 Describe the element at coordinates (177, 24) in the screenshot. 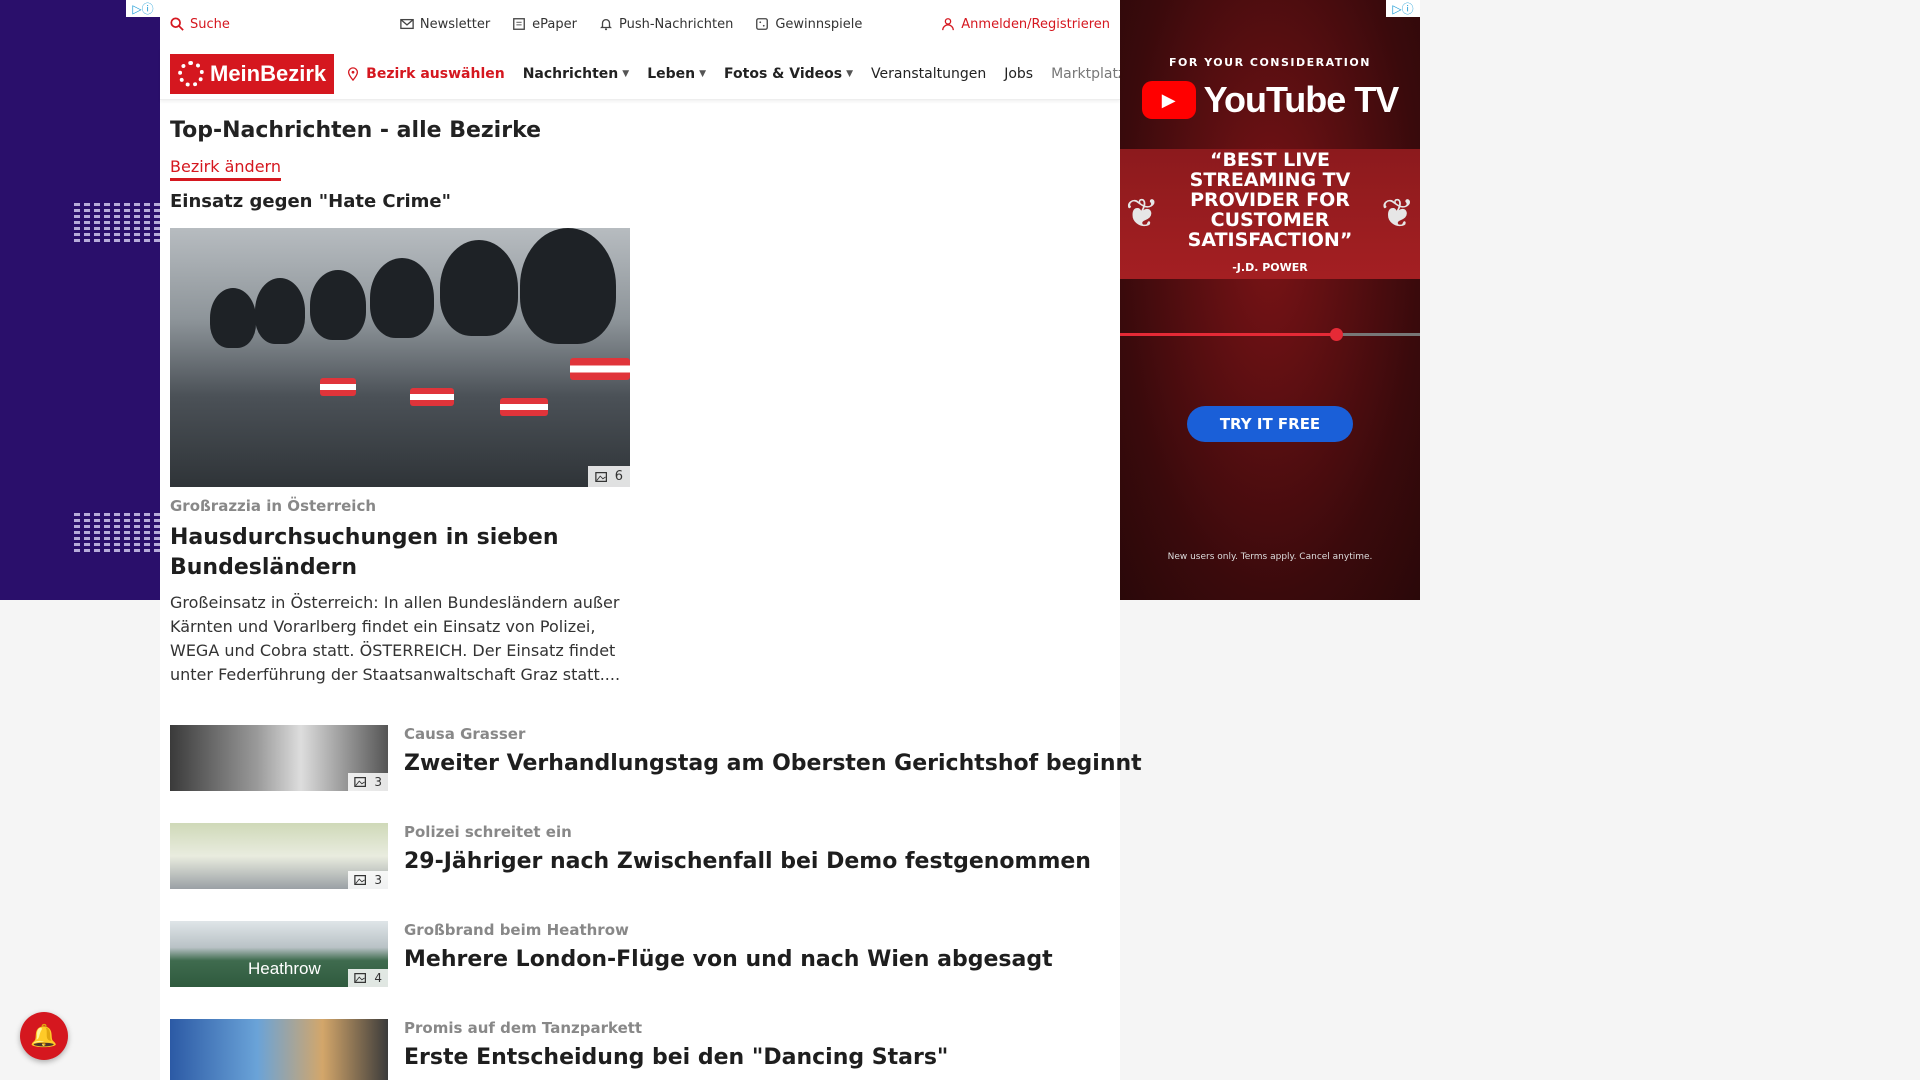

I see `search-icon` at that location.